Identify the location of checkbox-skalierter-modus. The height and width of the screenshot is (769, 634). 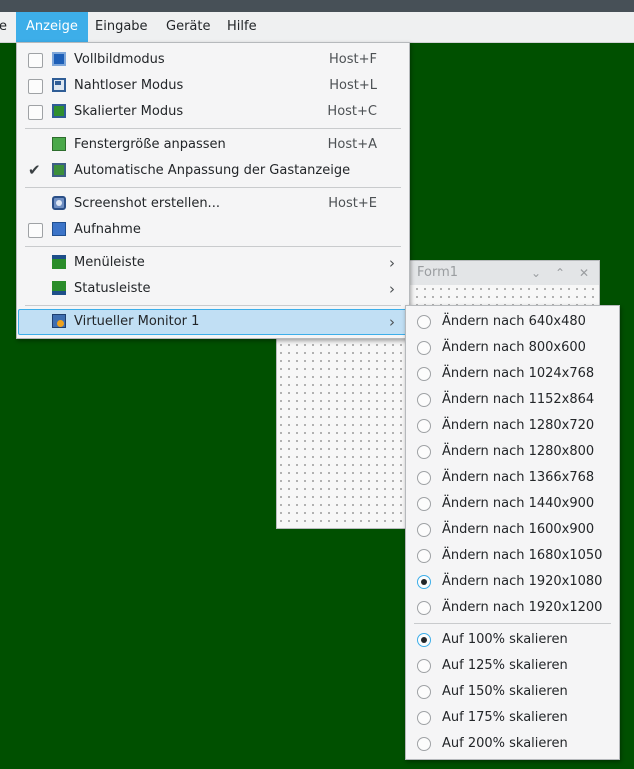
(35, 112).